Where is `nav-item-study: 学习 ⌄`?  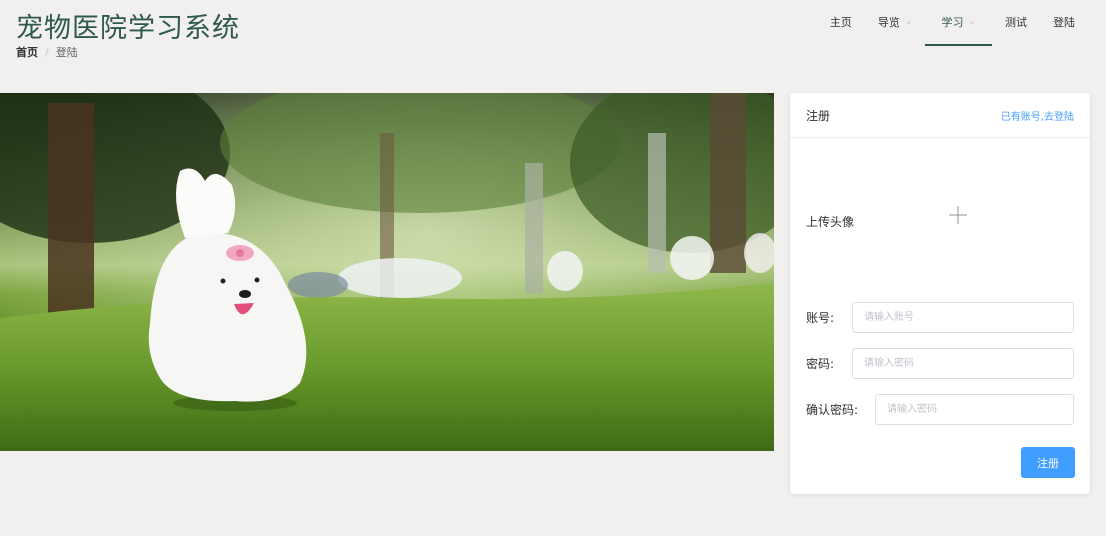 nav-item-study: 学习 ⌄ is located at coordinates (958, 23).